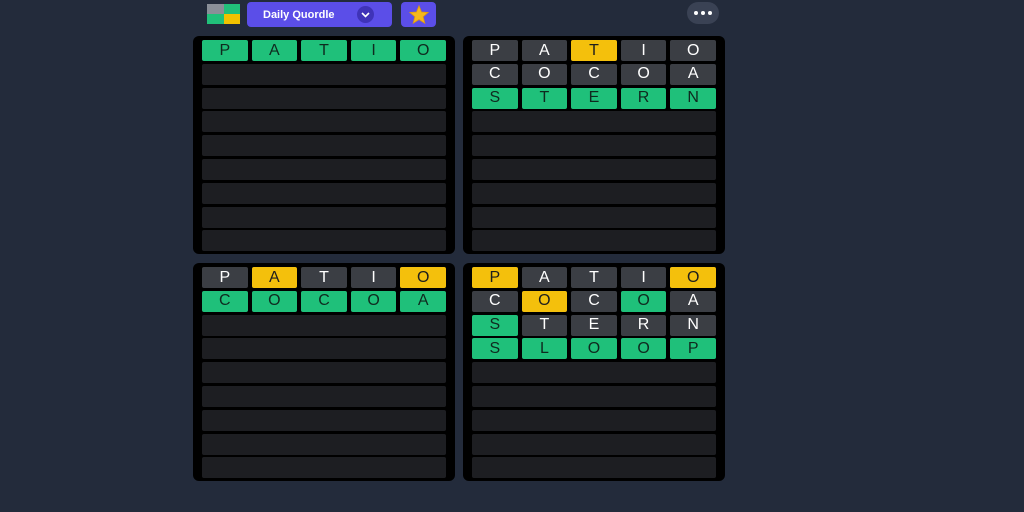 The height and width of the screenshot is (512, 1024). Describe the element at coordinates (544, 349) in the screenshot. I see `letter-tile: L` at that location.